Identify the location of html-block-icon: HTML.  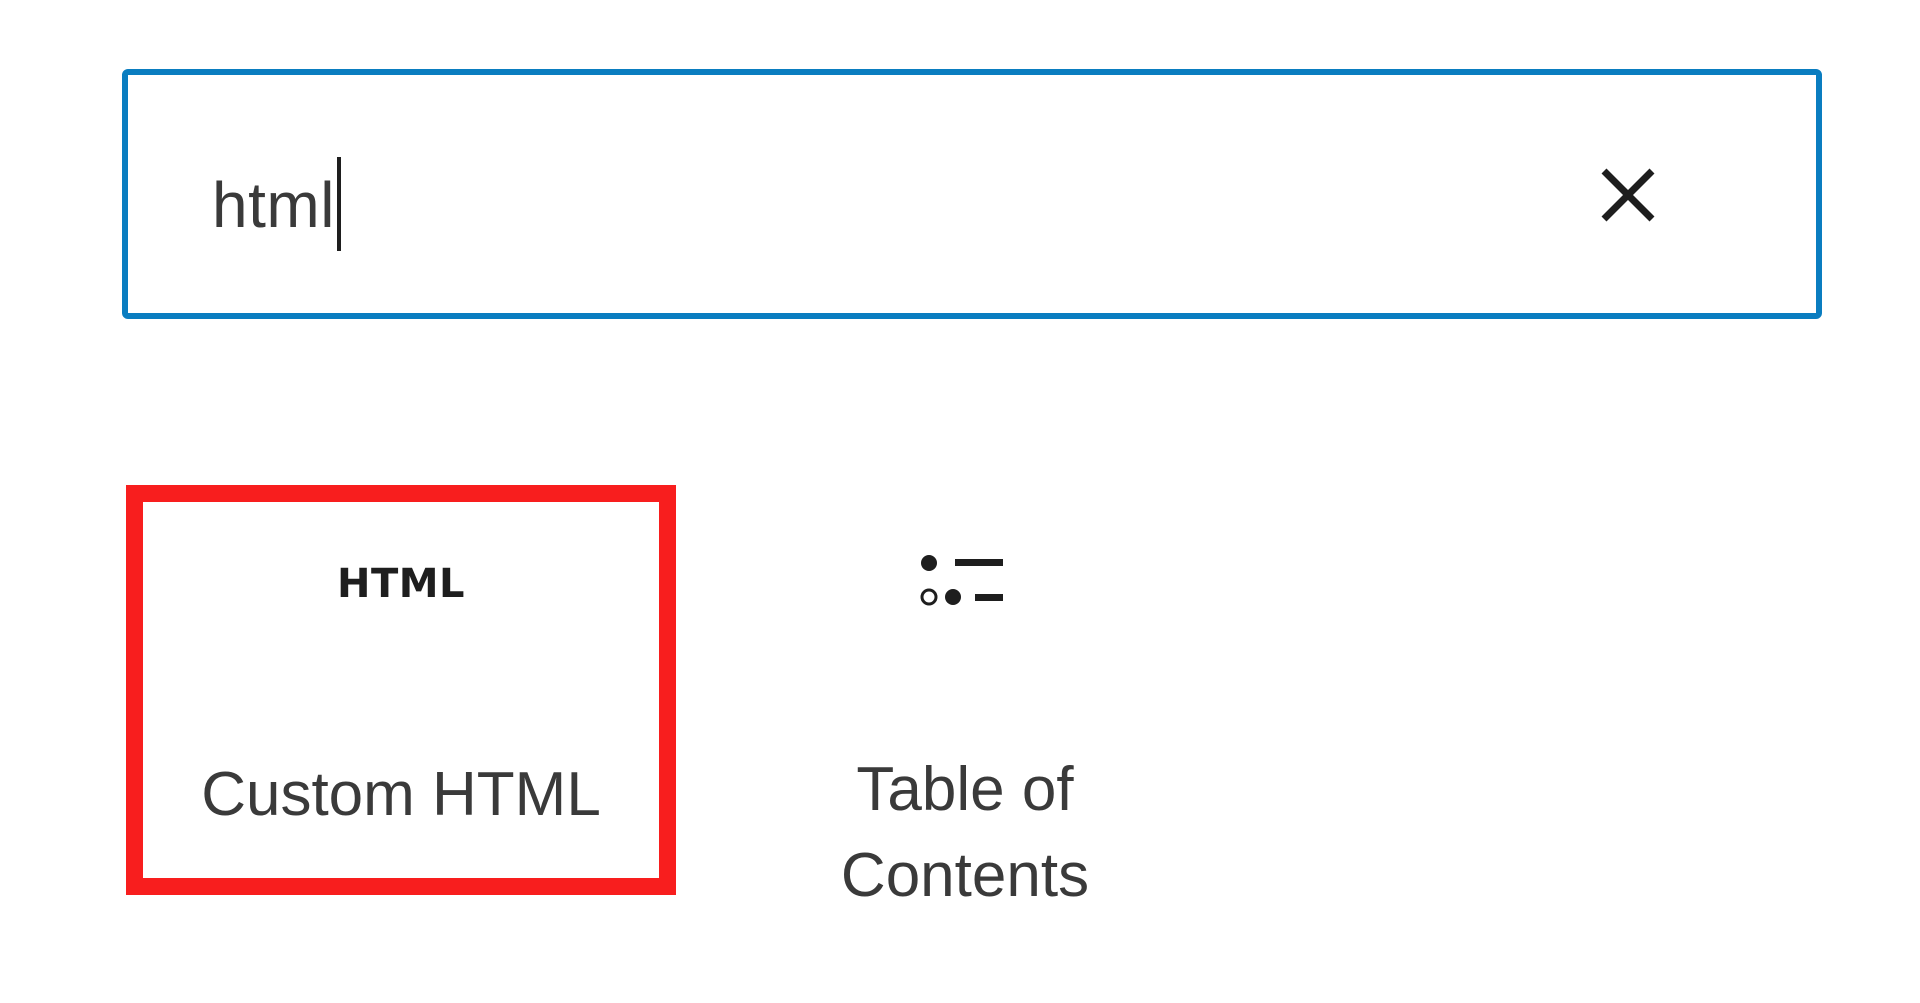
(401, 584).